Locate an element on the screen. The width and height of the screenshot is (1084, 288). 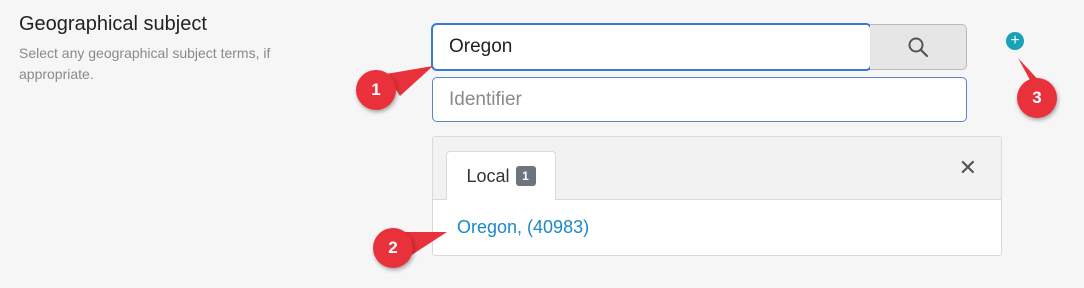
add-term-button: + is located at coordinates (1015, 41).